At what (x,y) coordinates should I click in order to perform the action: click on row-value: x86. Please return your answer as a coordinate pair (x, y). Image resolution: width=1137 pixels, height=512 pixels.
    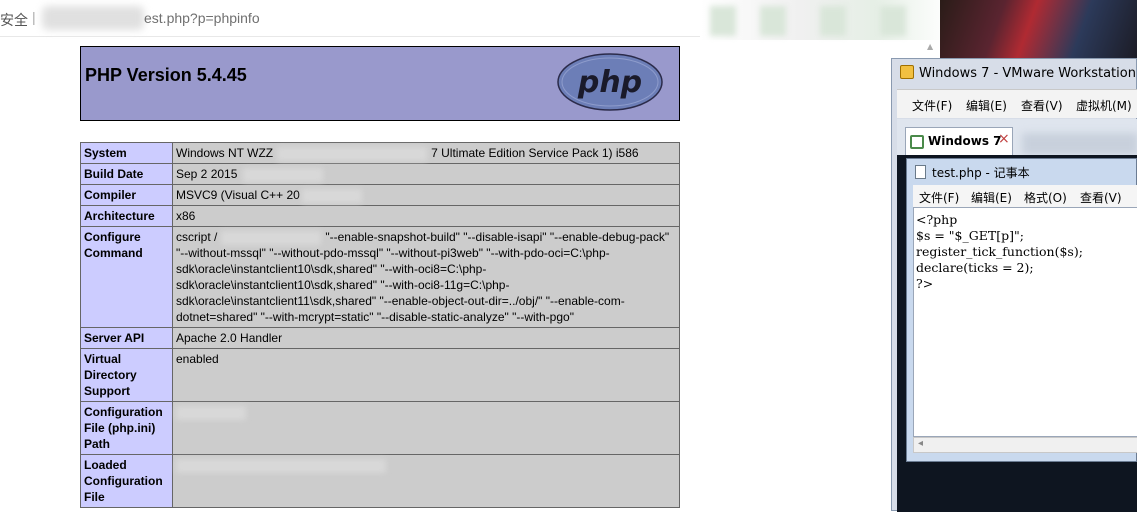
    Looking at the image, I should click on (426, 216).